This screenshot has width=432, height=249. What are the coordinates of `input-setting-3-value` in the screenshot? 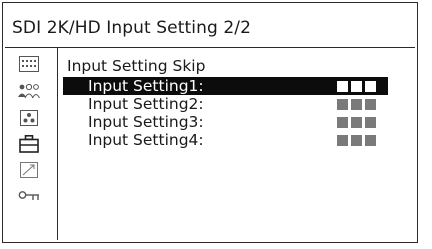 It's located at (356, 122).